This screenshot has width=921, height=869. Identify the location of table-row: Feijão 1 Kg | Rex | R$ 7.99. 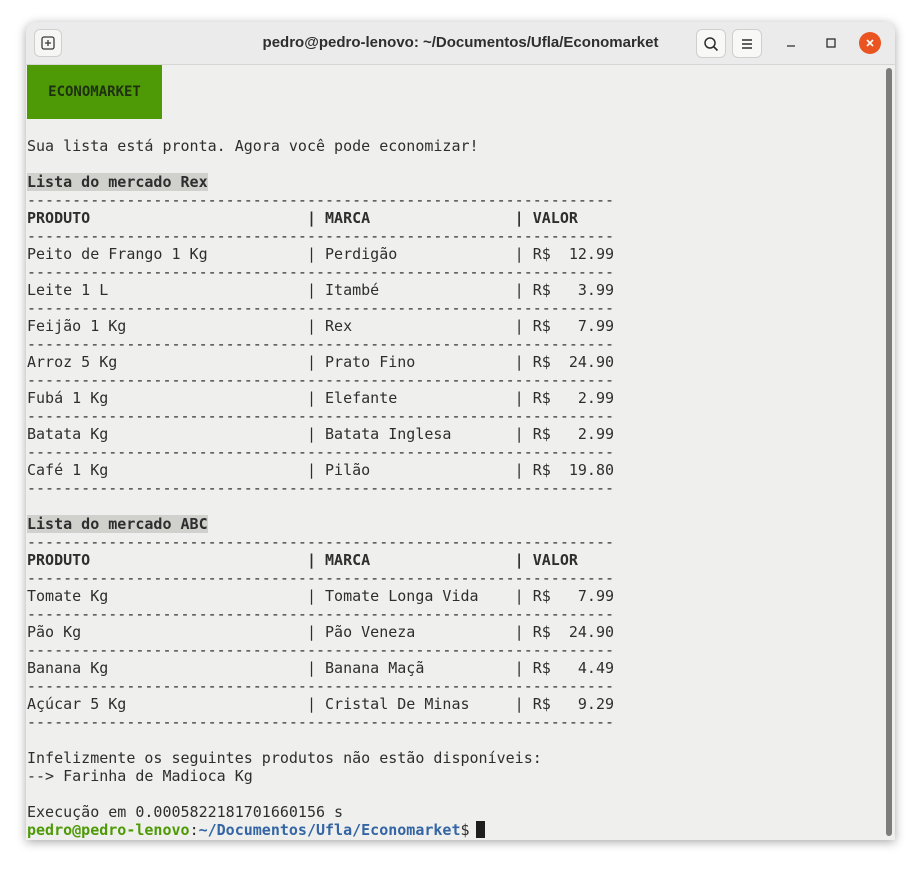
(320, 326).